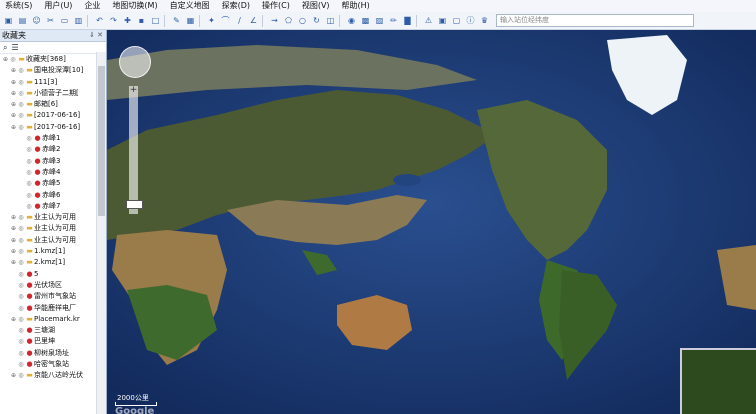 This screenshot has height=414, width=756. What do you see at coordinates (190, 20) in the screenshot?
I see `layers-icon: ▦` at bounding box center [190, 20].